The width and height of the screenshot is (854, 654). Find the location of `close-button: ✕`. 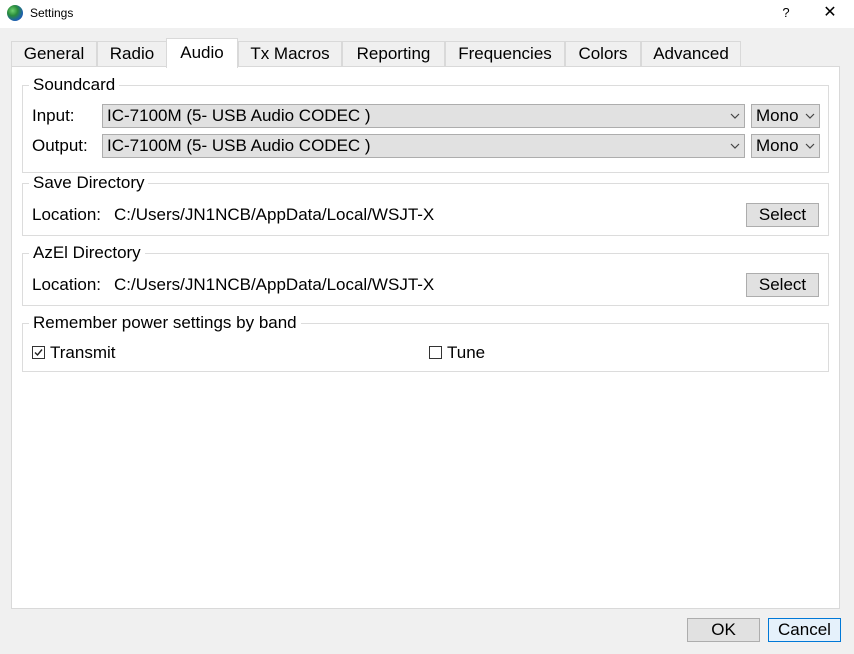

close-button: ✕ is located at coordinates (830, 13).